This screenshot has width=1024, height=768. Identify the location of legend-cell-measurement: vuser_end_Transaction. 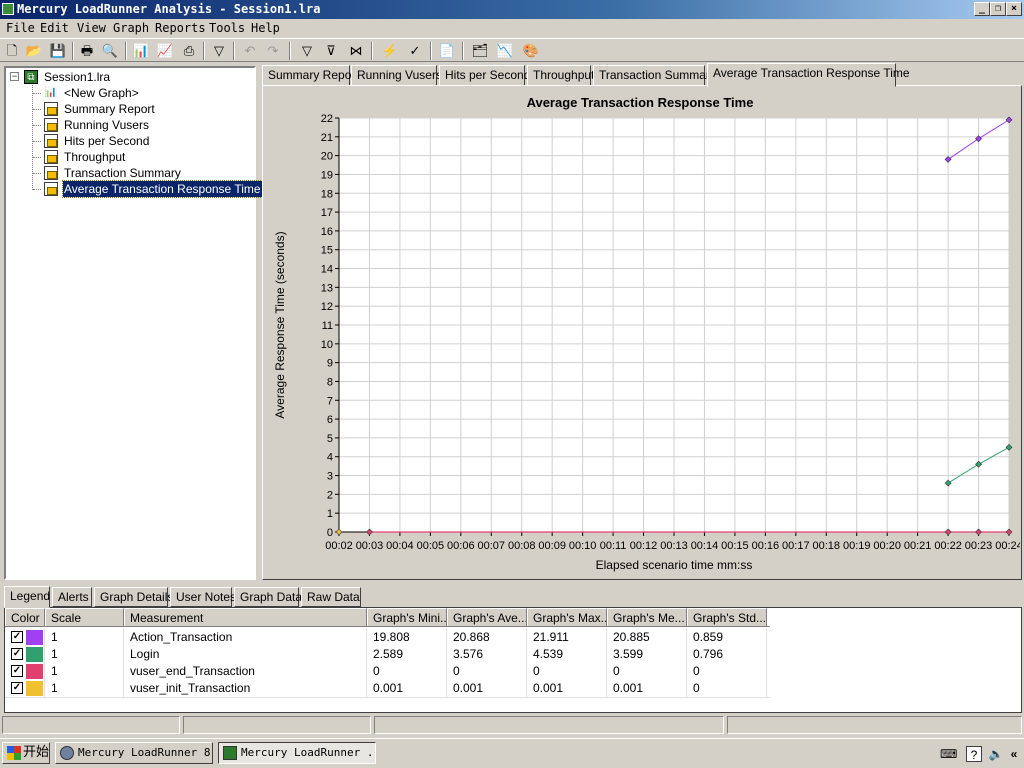
(245, 671).